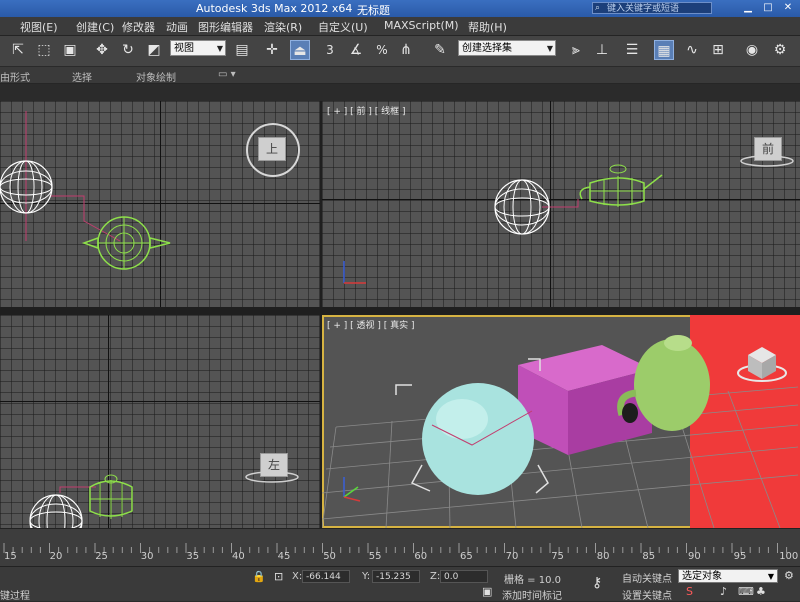  Describe the element at coordinates (238, 556) in the screenshot. I see `timeline-tick-label: 40` at that location.